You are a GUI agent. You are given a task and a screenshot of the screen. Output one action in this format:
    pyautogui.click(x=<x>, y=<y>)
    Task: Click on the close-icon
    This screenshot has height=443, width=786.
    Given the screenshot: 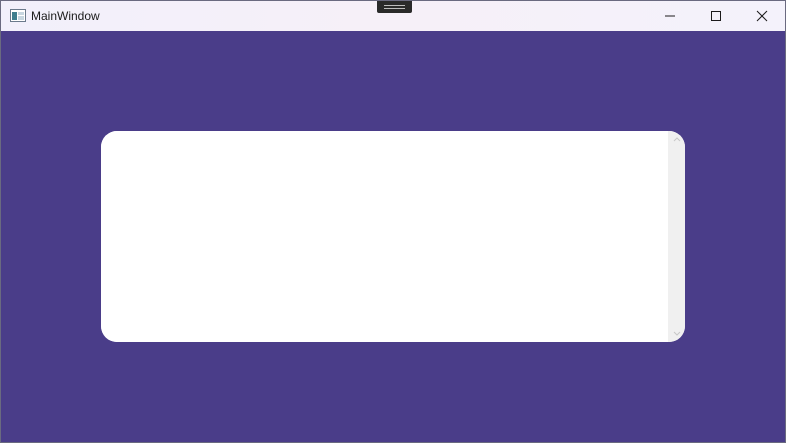 What is the action you would take?
    pyautogui.click(x=762, y=16)
    